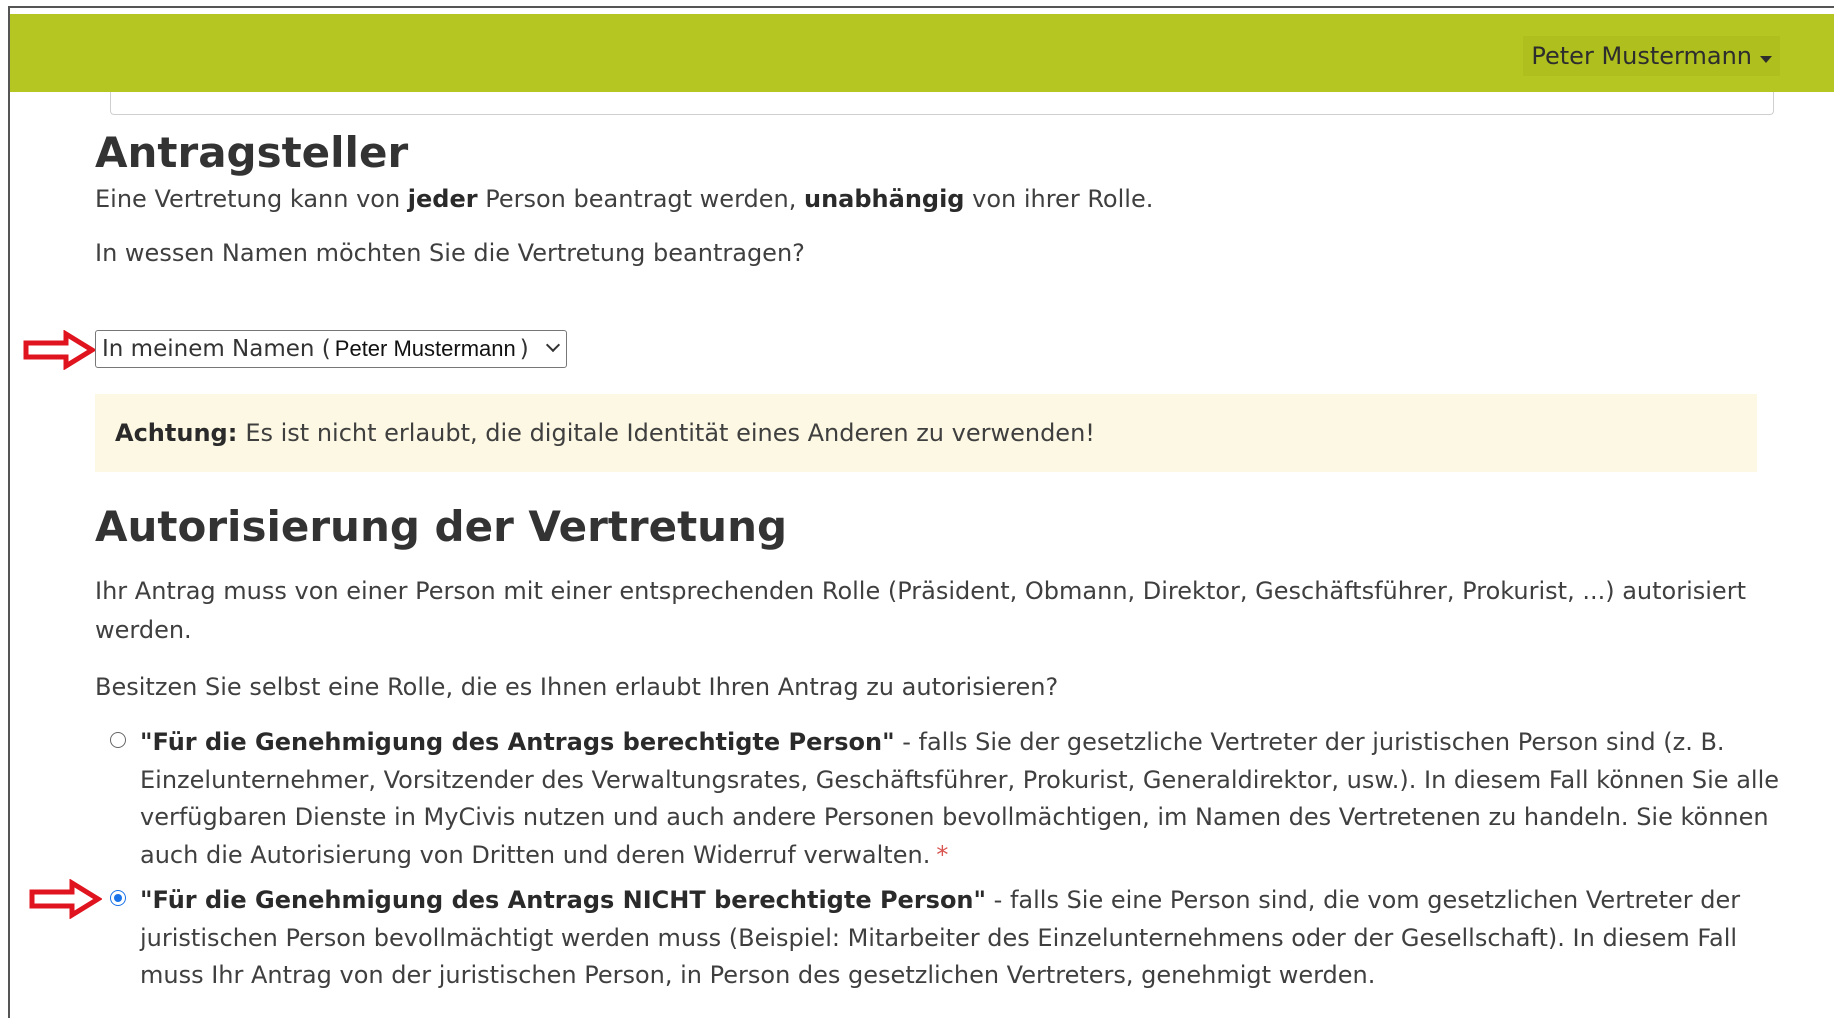 The image size is (1834, 1018). What do you see at coordinates (1766, 59) in the screenshot?
I see `caret-down-icon` at bounding box center [1766, 59].